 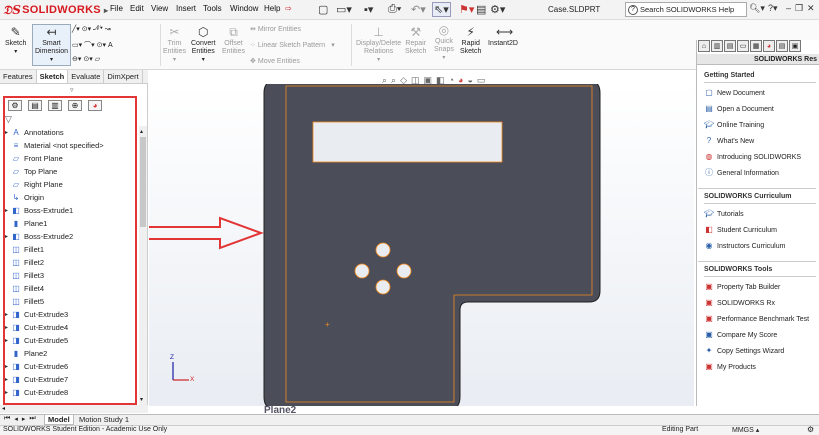 What do you see at coordinates (244, 8) in the screenshot?
I see `menu-window: Window` at bounding box center [244, 8].